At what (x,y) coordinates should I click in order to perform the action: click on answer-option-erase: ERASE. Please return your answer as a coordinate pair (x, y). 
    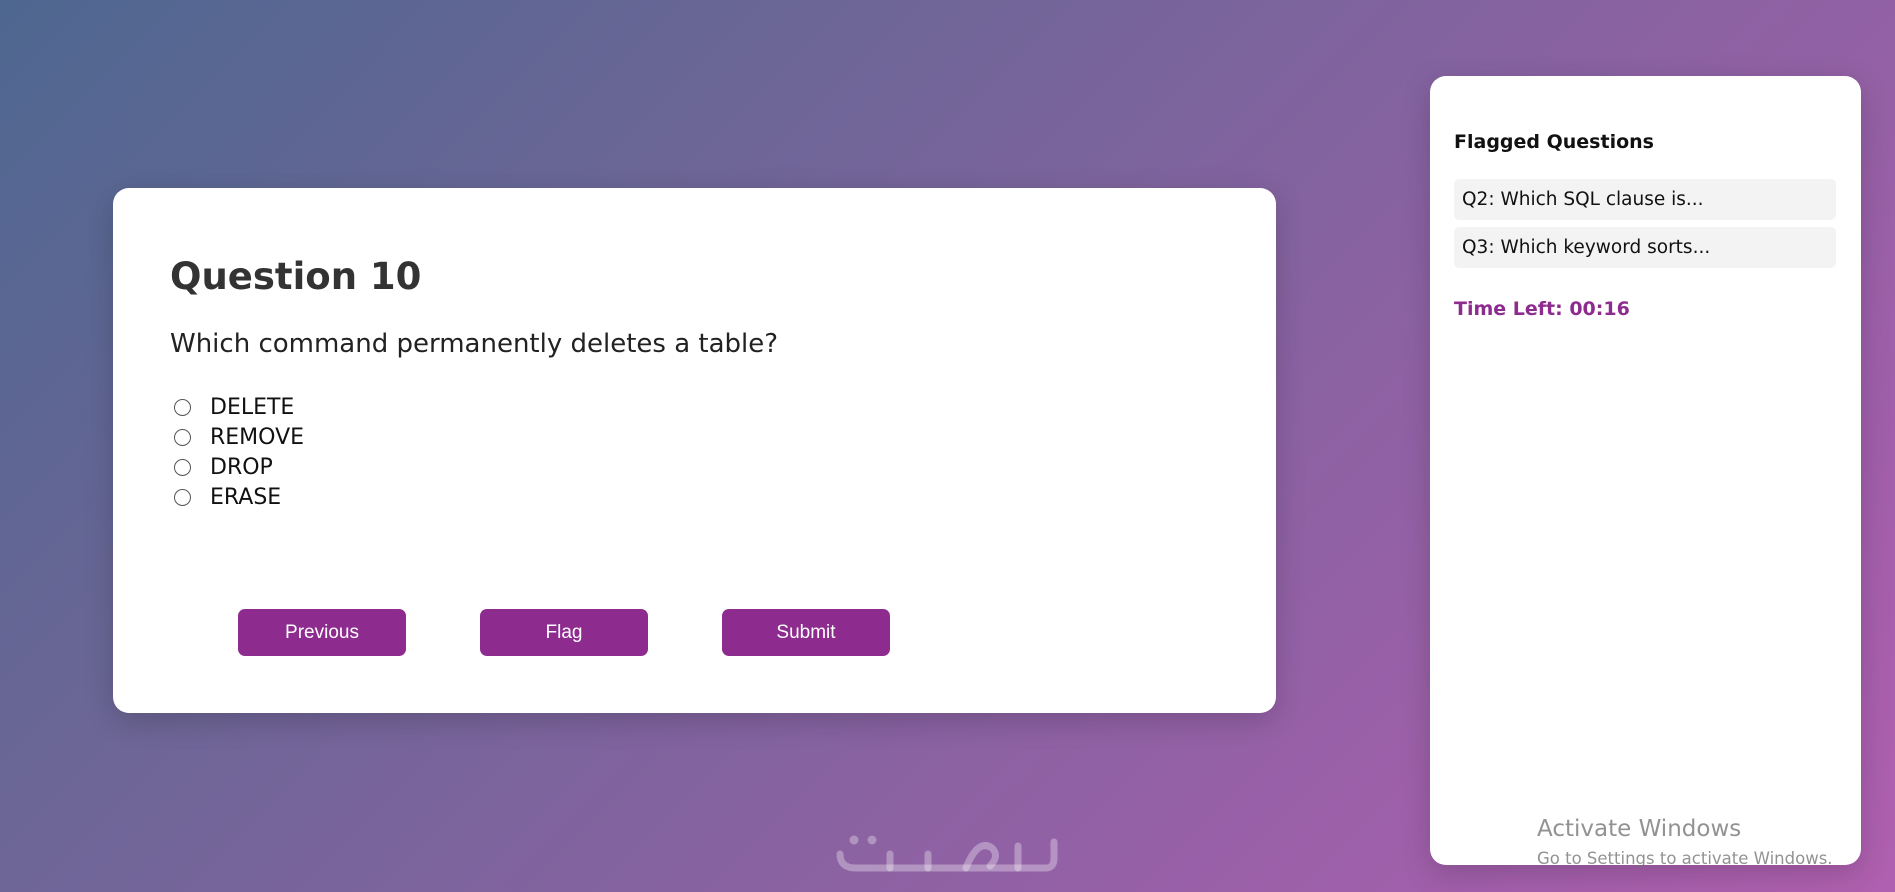
    Looking at the image, I should click on (694, 497).